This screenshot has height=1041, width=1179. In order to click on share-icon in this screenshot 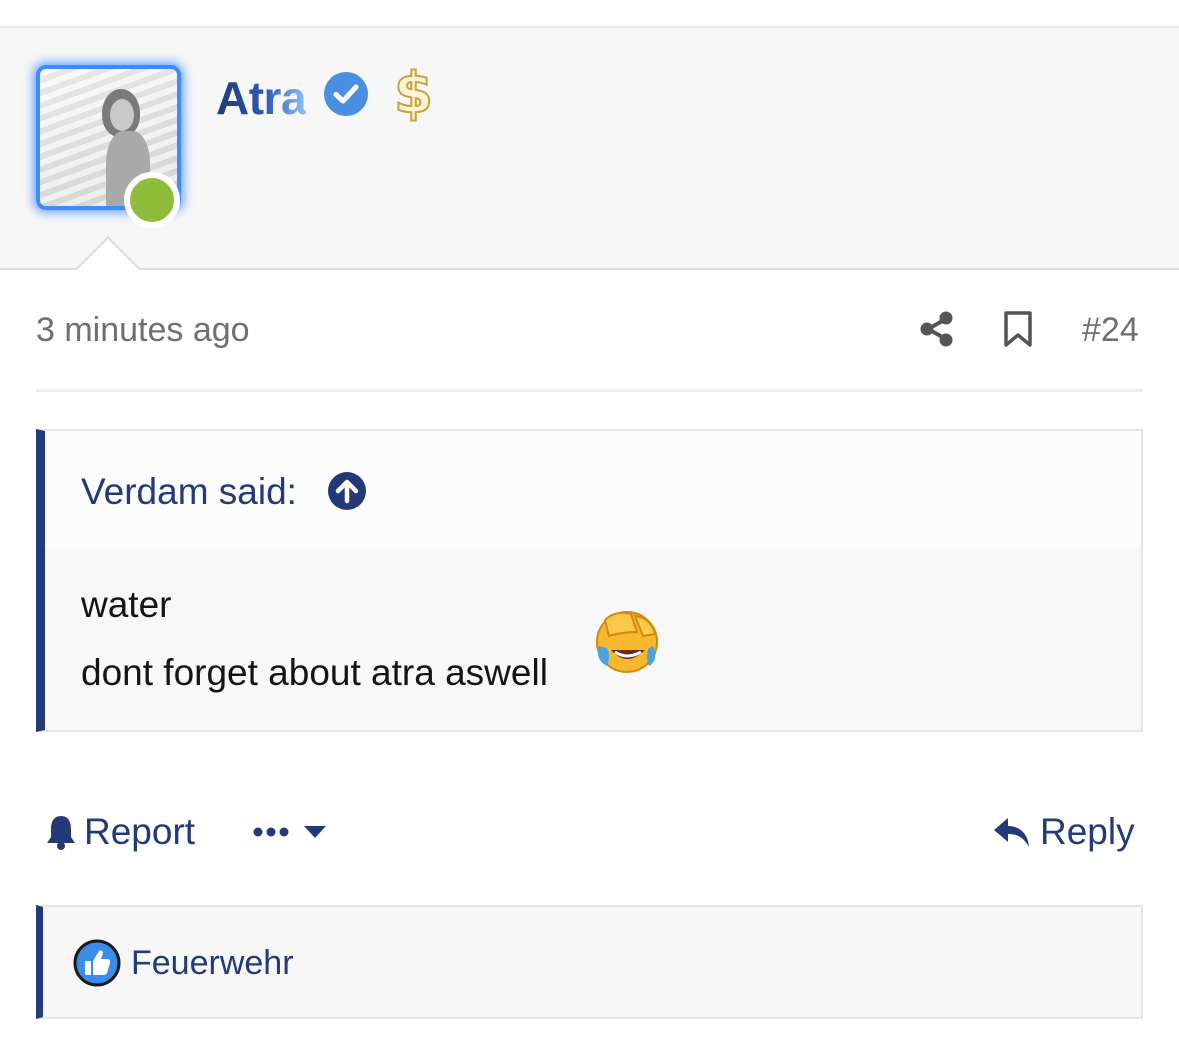, I will do `click(937, 329)`.